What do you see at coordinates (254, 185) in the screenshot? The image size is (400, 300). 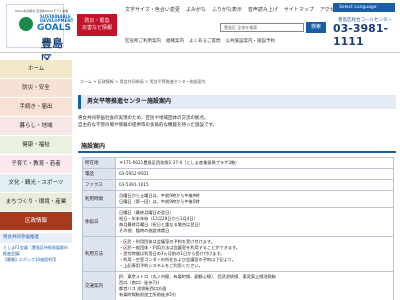 I see `row-value: 03-5391-1015` at bounding box center [254, 185].